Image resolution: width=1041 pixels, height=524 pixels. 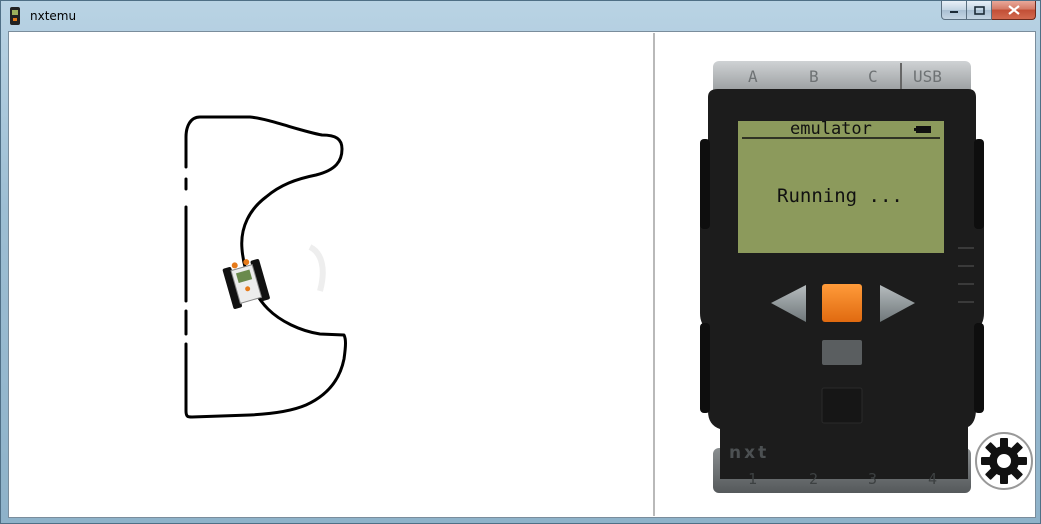 I want to click on port-label-a: A, so click(x=753, y=76).